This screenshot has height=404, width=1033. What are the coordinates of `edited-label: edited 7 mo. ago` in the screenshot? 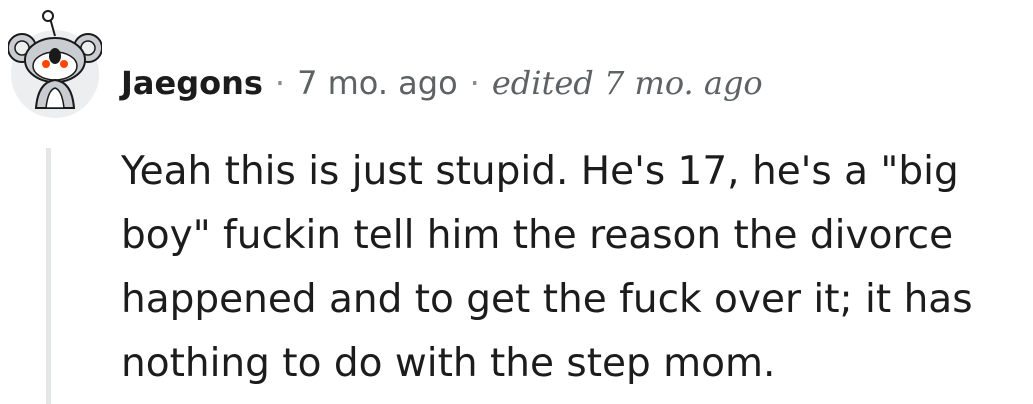 It's located at (627, 83).